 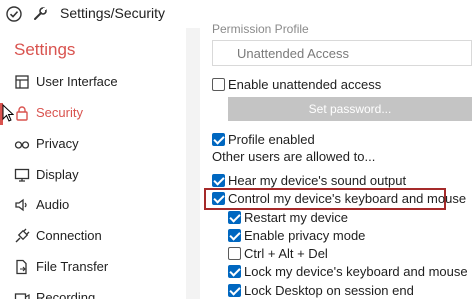 What do you see at coordinates (317, 180) in the screenshot?
I see `permission-label: Hear my device's sound output` at bounding box center [317, 180].